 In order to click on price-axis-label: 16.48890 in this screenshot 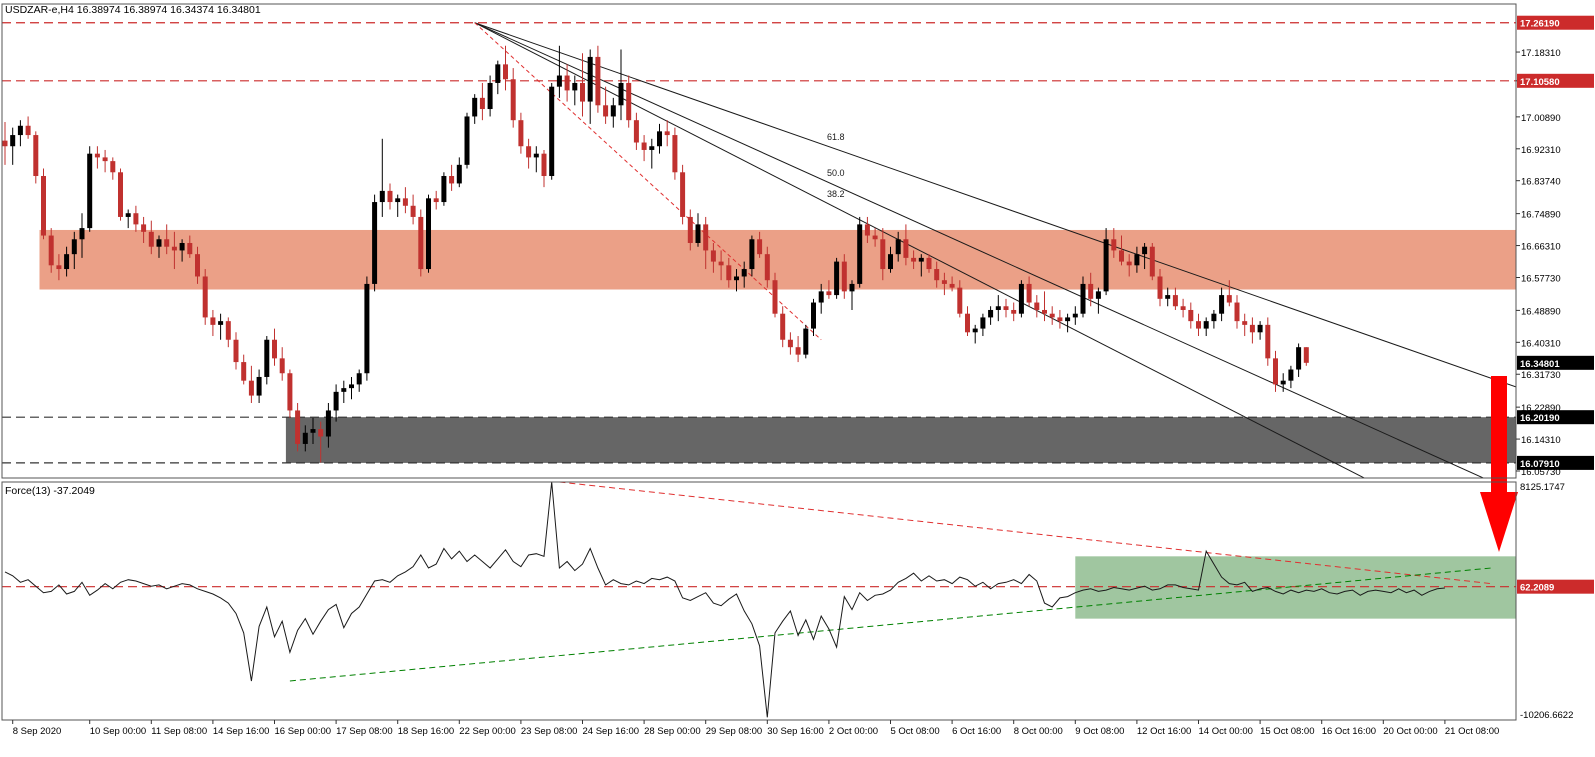, I will do `click(1541, 311)`.